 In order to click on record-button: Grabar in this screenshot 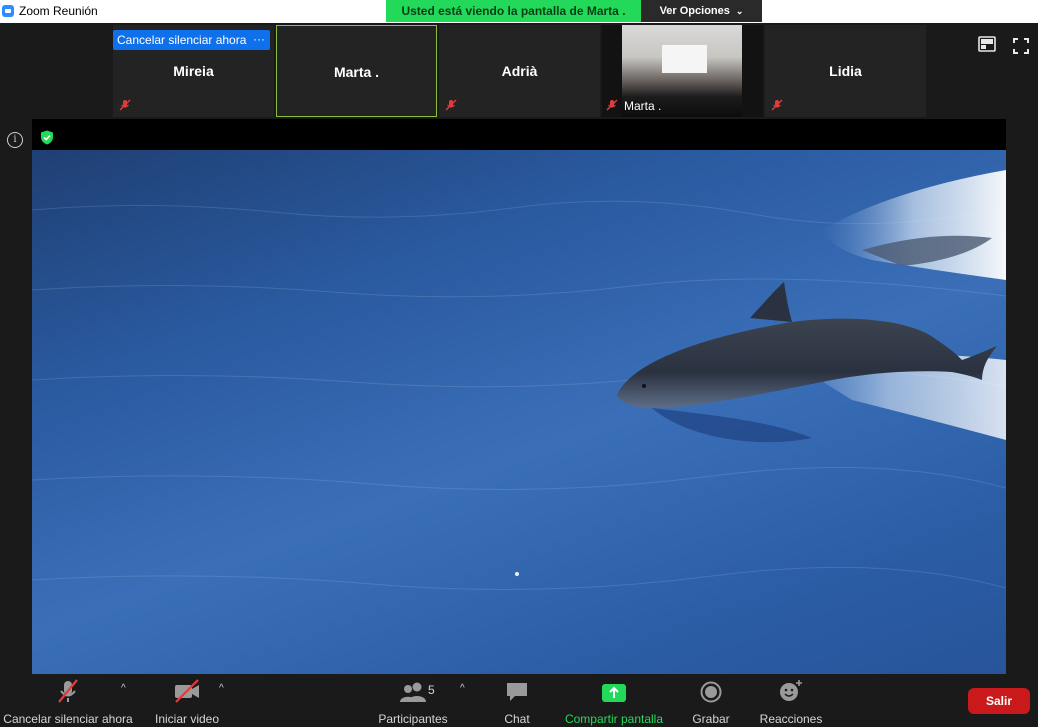, I will do `click(711, 701)`.